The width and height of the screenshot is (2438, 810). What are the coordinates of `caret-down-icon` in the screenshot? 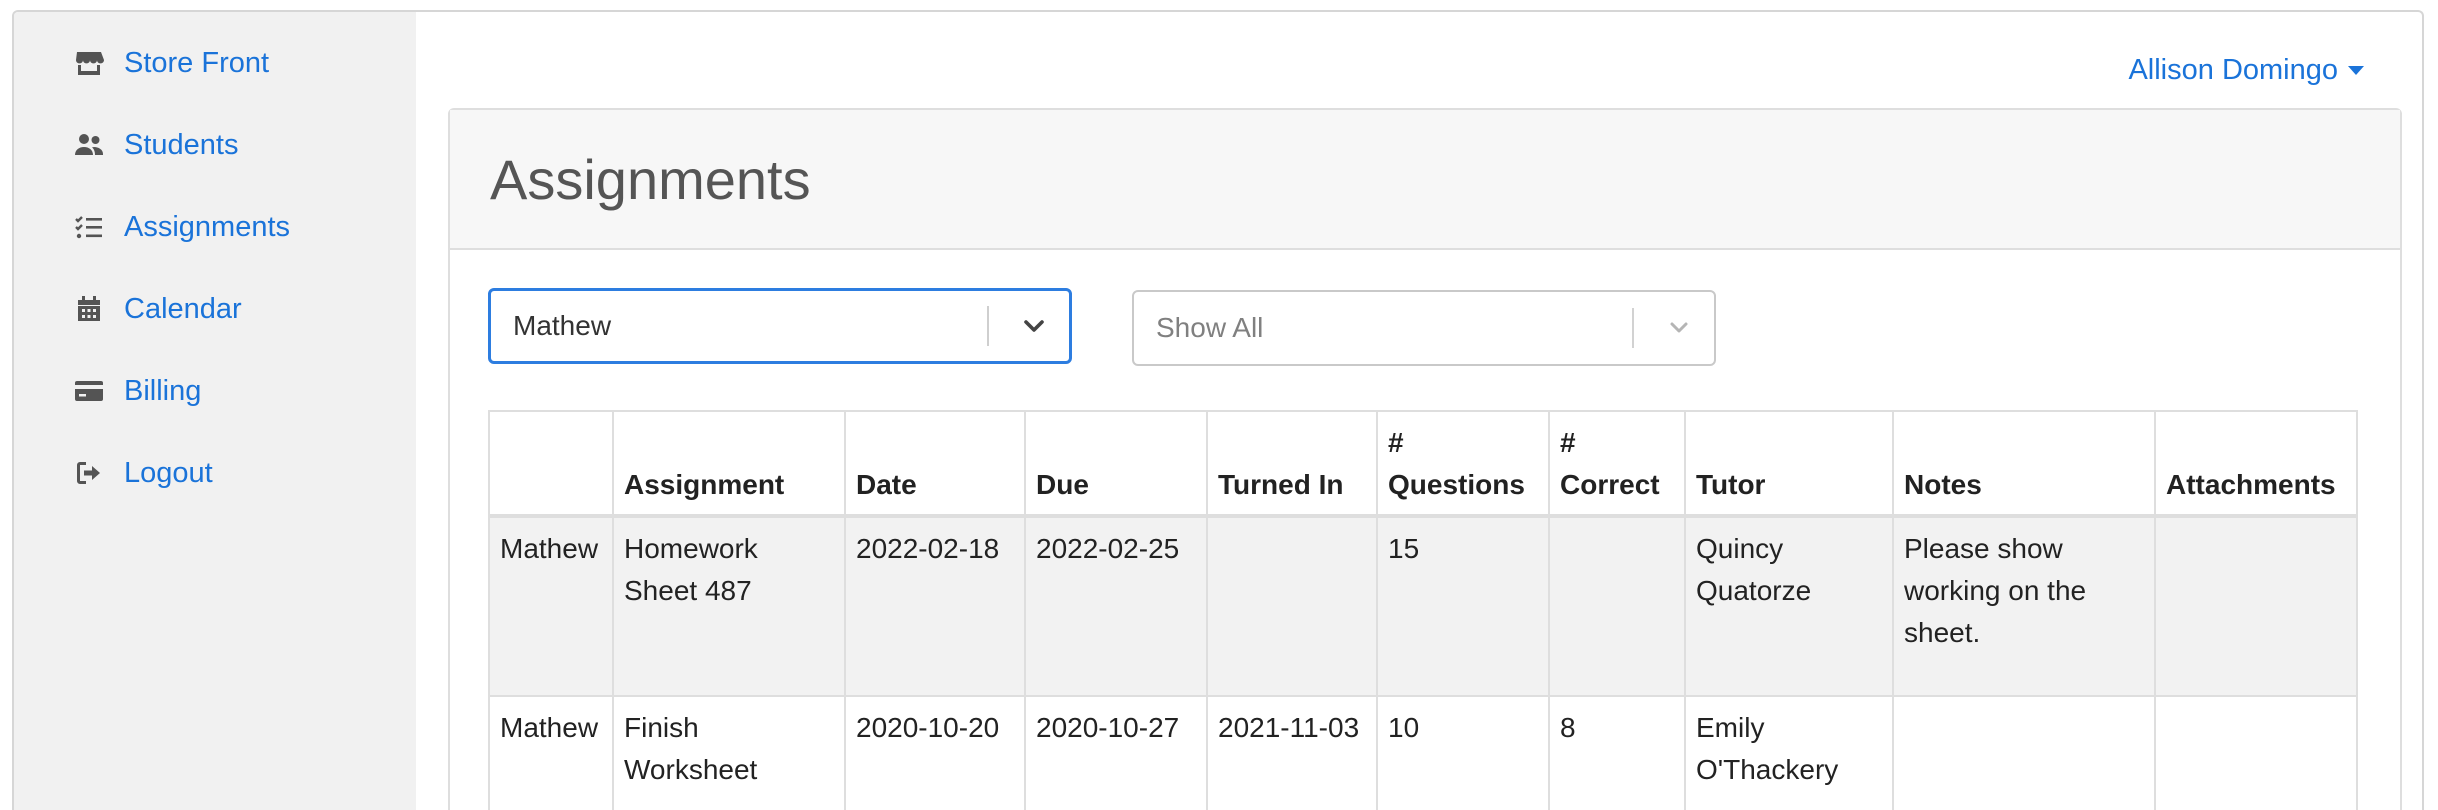 It's located at (2356, 70).